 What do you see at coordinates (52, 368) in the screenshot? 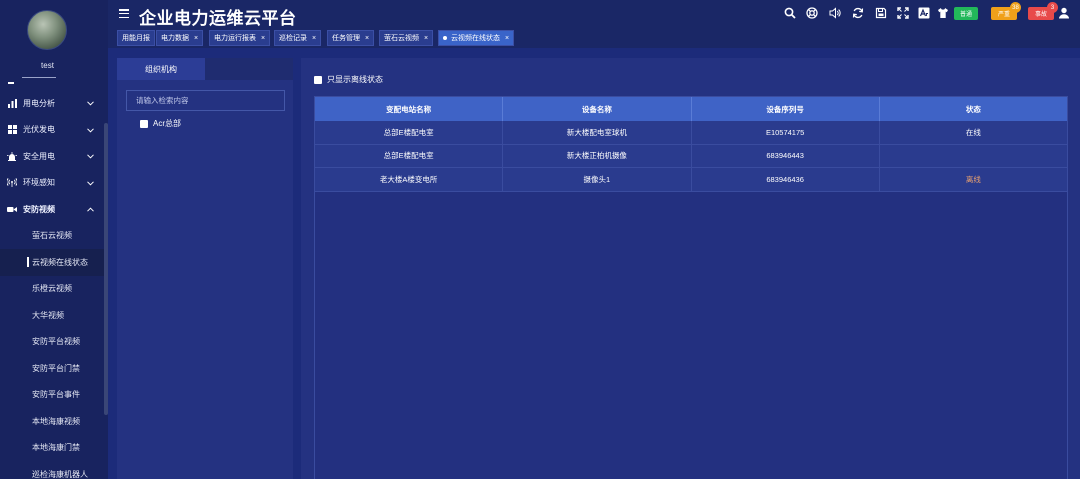
I see `sidebar-subitem-security-platform-access: 安防平台门禁` at bounding box center [52, 368].